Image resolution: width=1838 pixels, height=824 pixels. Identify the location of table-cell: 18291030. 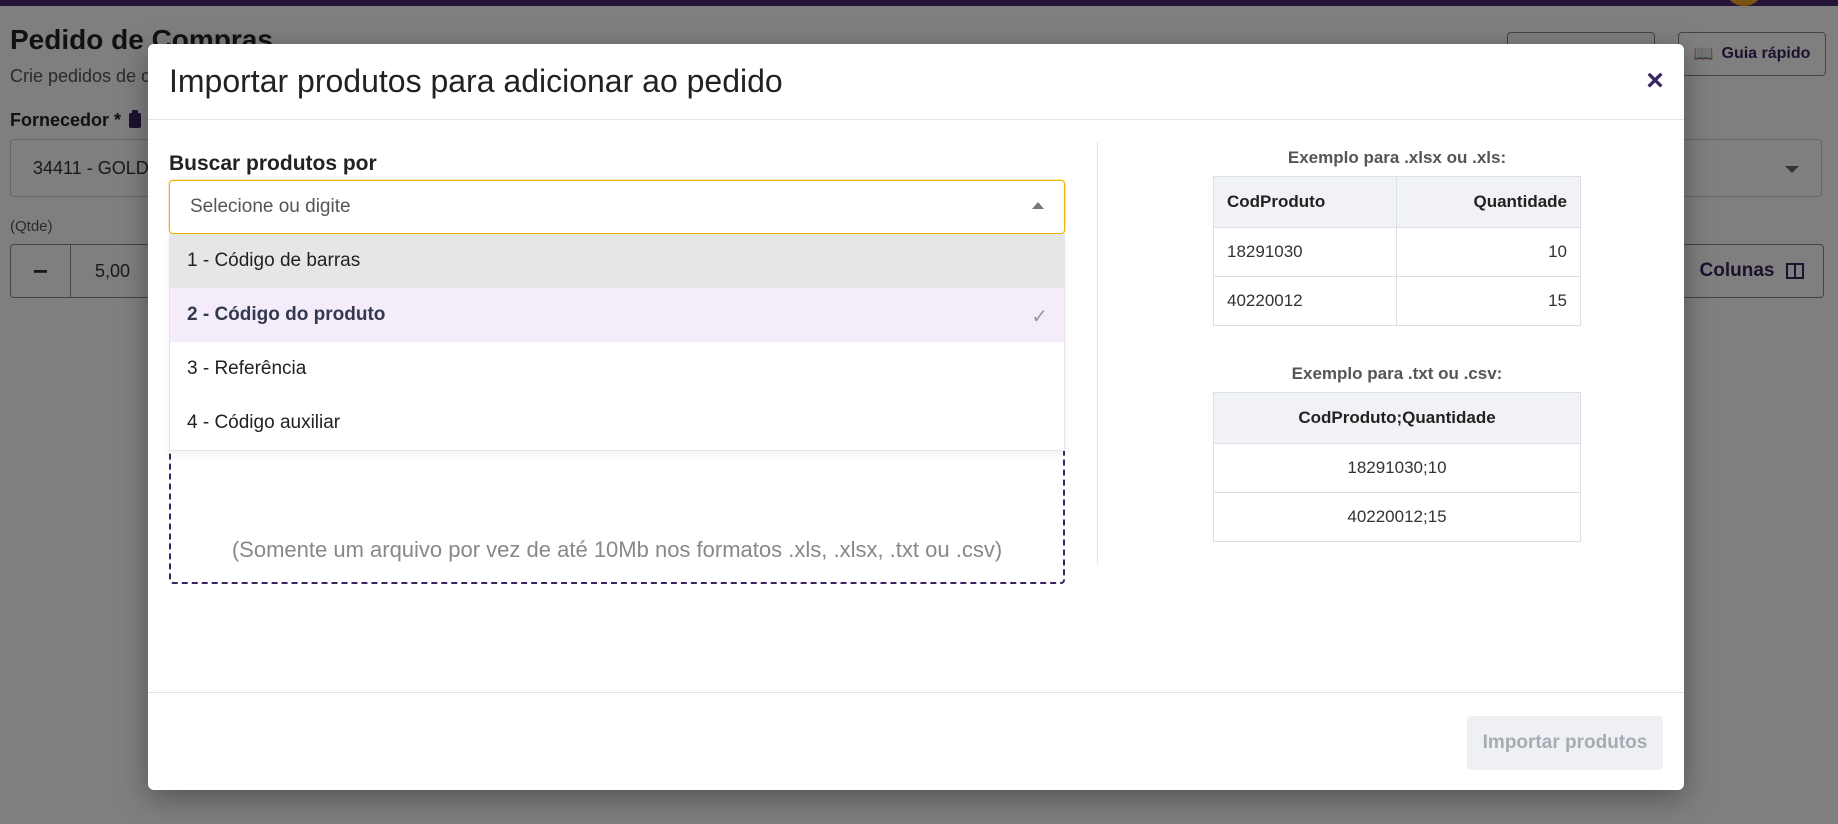
(1305, 252).